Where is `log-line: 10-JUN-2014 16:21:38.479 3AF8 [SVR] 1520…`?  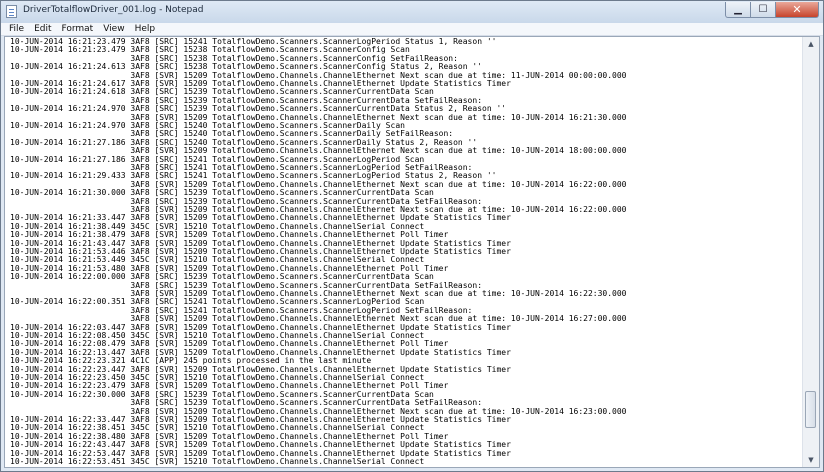 log-line: 10-JUN-2014 16:21:38.479 3AF8 [SVR] 1520… is located at coordinates (229, 235).